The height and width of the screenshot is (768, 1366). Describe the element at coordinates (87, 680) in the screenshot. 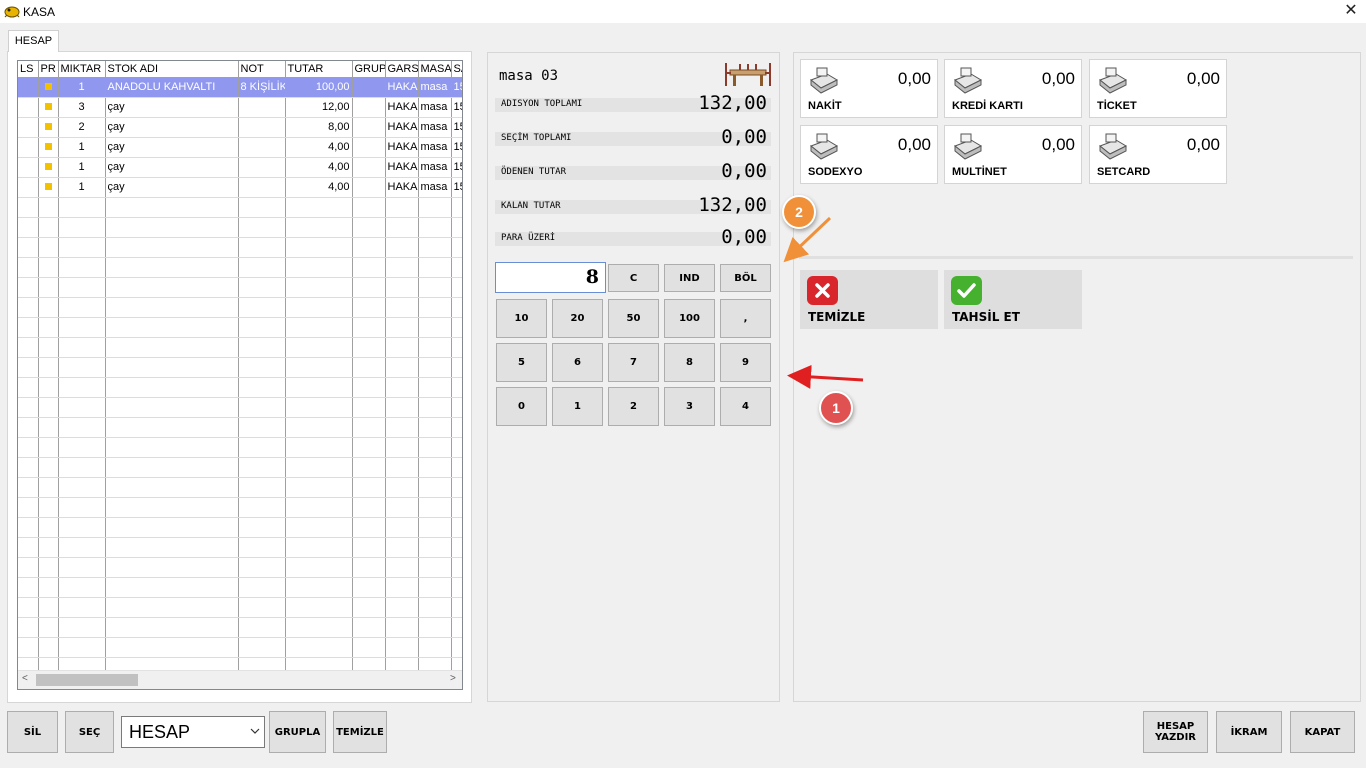

I see `scrollbar-thumb` at that location.